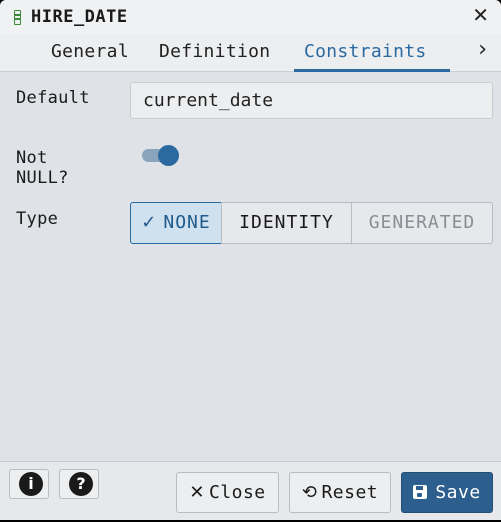 The image size is (501, 522). I want to click on chevron-right-icon: ›, so click(482, 49).